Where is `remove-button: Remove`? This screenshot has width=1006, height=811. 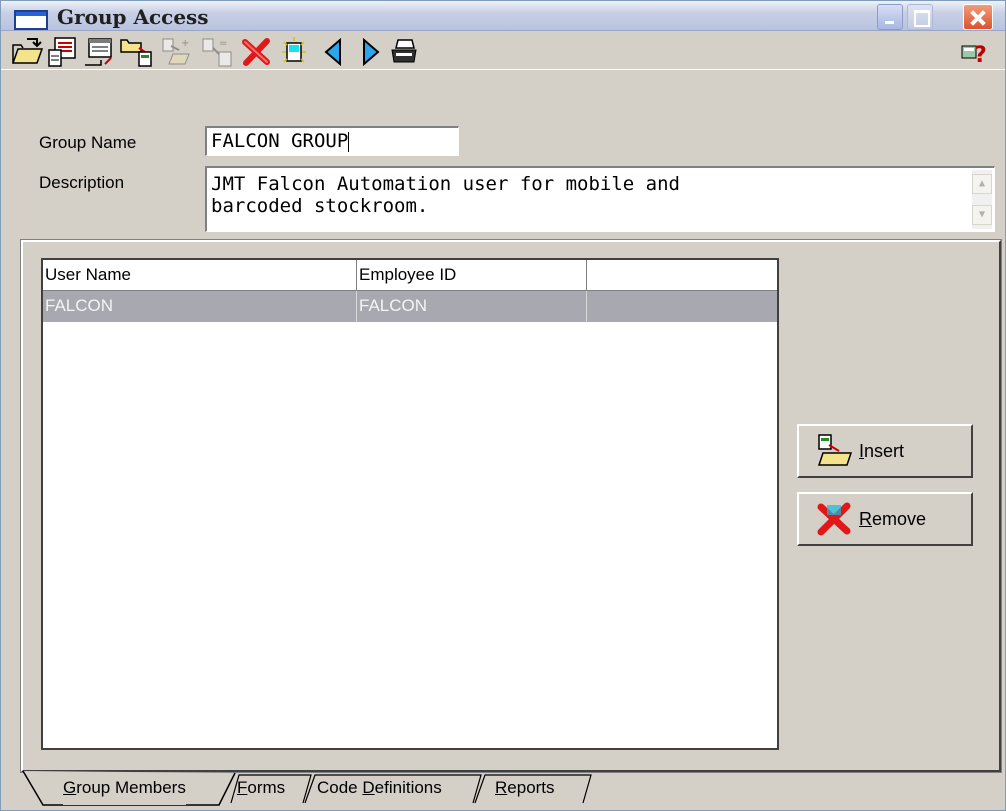 remove-button: Remove is located at coordinates (885, 519).